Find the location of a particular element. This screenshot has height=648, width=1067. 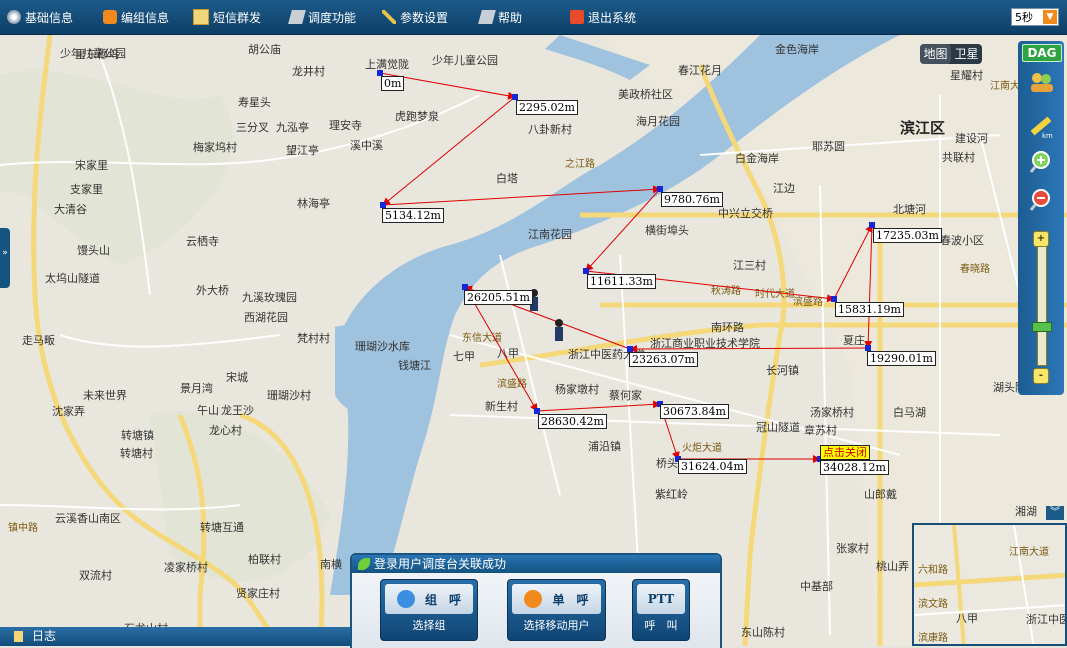

overview-label: 滨文路 is located at coordinates (933, 604).